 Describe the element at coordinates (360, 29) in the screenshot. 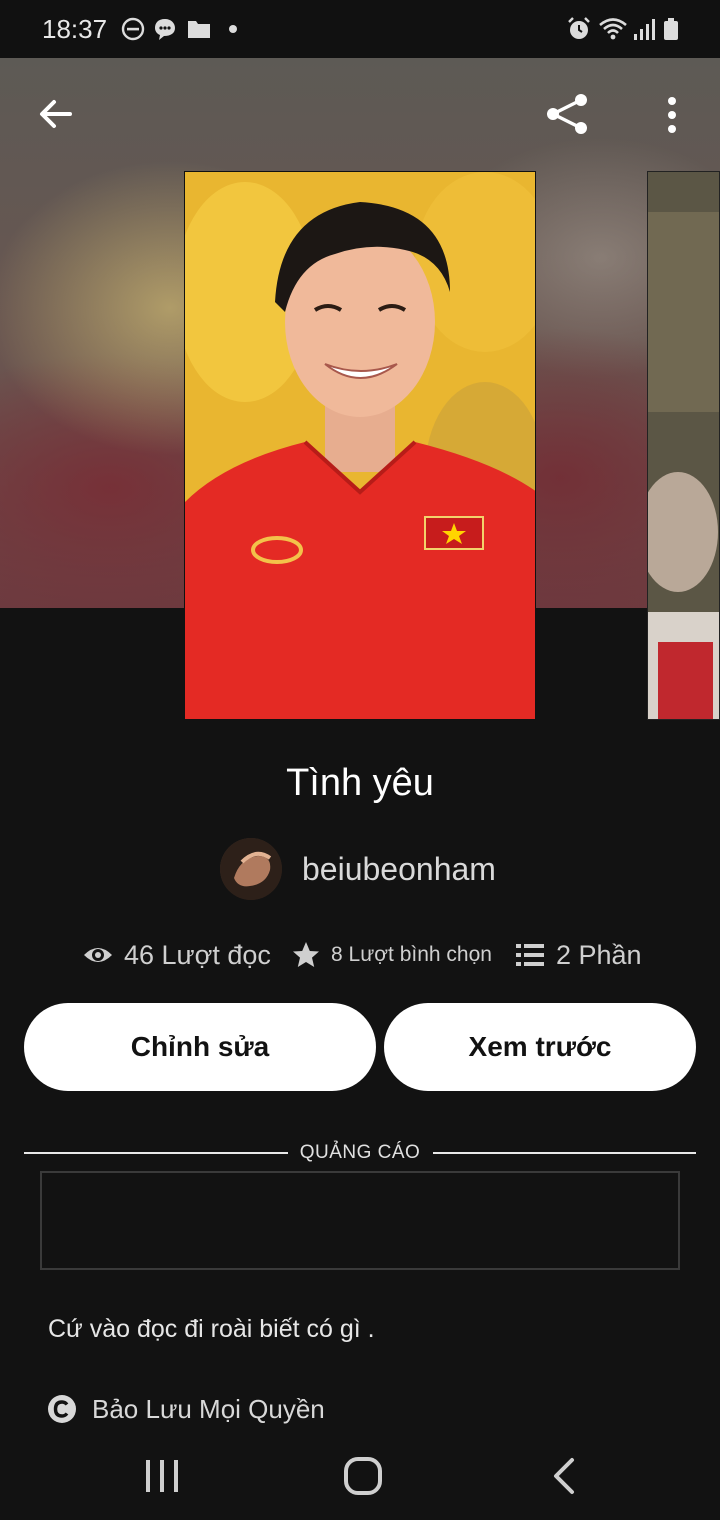

I see `status-bar: 18:37` at that location.